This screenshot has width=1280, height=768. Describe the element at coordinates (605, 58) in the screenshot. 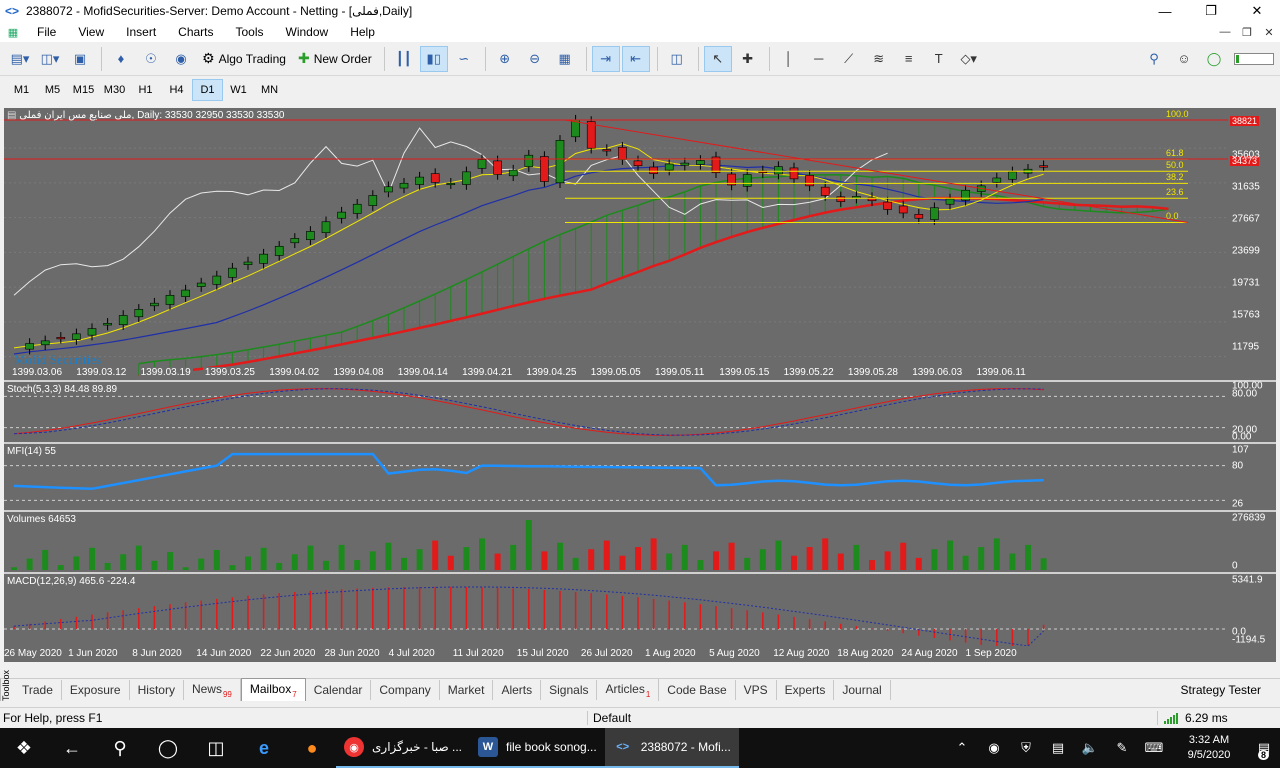

I see `auto-scroll-icon: ⇥` at that location.